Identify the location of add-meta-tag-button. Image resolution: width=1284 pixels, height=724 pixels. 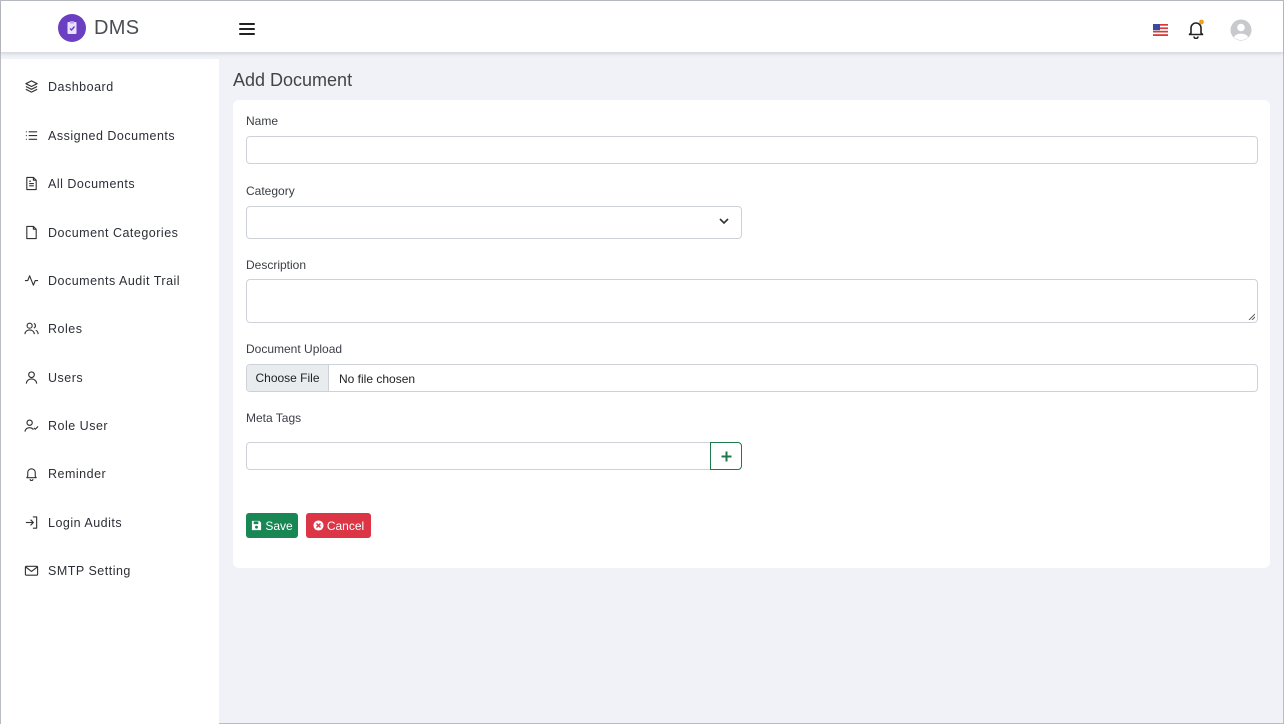
(726, 456).